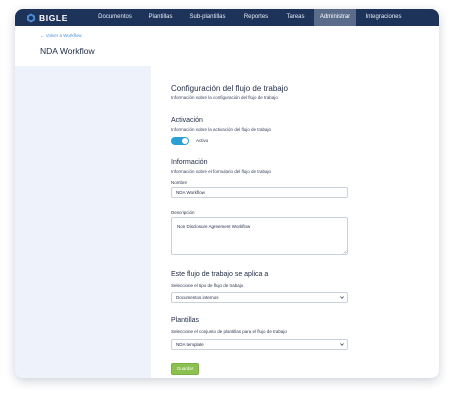 Image resolution: width=454 pixels, height=399 pixels. Describe the element at coordinates (202, 140) in the screenshot. I see `active-toggle-label: Activo` at that location.